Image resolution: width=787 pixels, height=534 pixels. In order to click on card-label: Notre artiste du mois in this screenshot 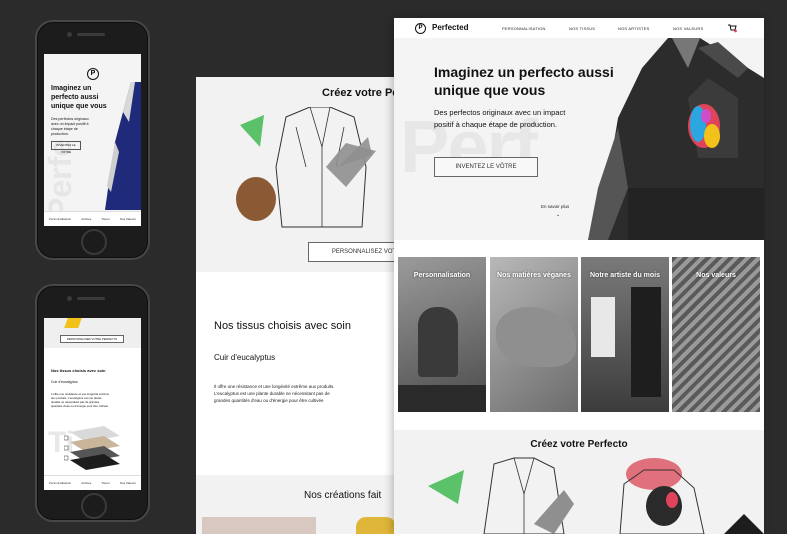, I will do `click(624, 275)`.